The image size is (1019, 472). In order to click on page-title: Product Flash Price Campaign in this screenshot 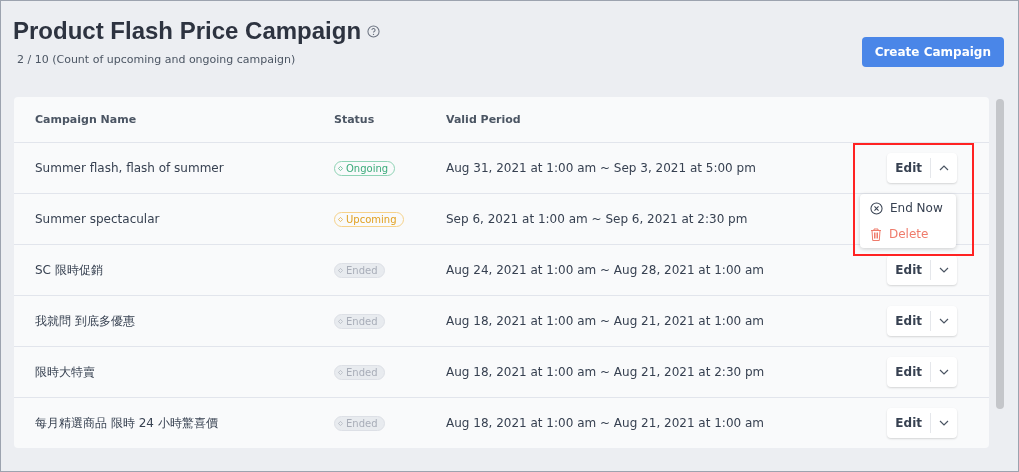, I will do `click(187, 31)`.